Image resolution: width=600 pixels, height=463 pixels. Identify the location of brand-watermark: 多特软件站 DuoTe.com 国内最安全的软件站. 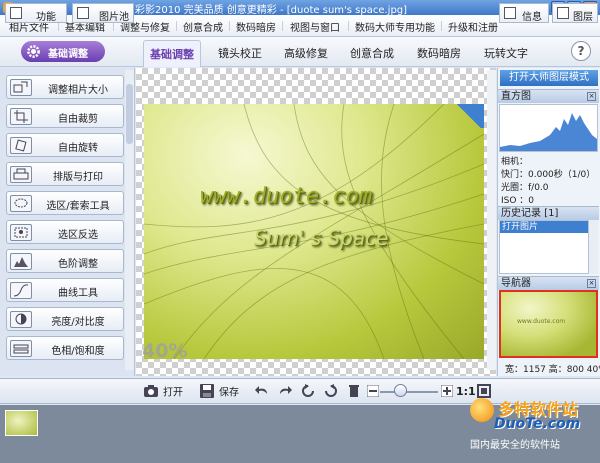
(534, 428).